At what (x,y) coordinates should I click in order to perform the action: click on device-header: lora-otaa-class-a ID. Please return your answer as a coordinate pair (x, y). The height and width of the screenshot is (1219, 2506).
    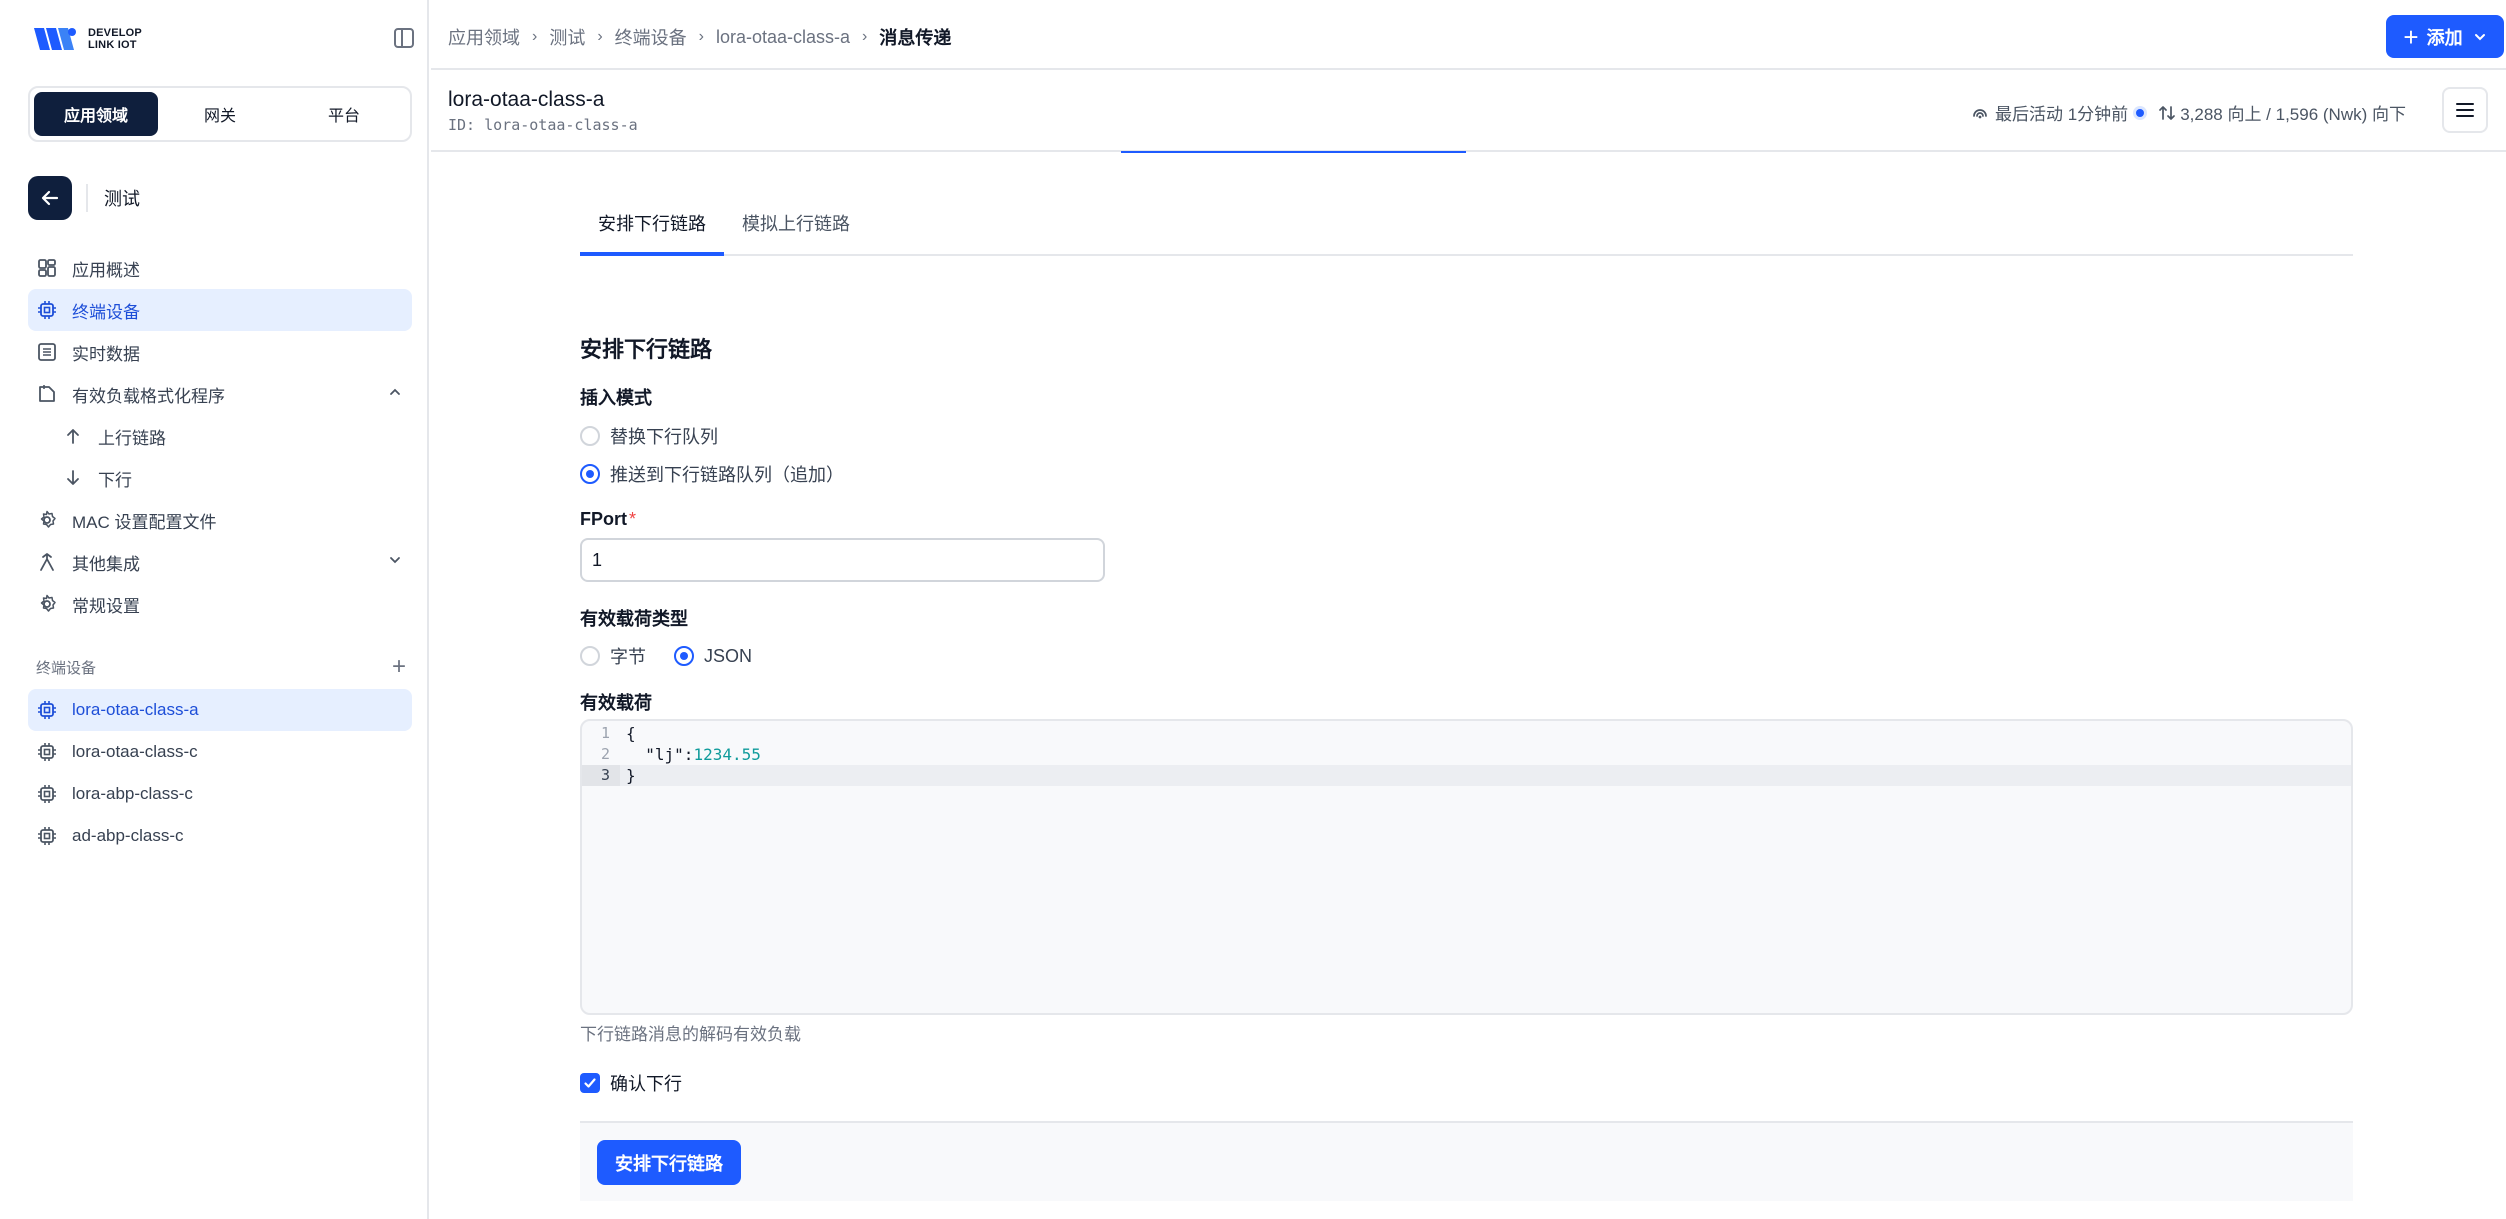
    Looking at the image, I should click on (1468, 112).